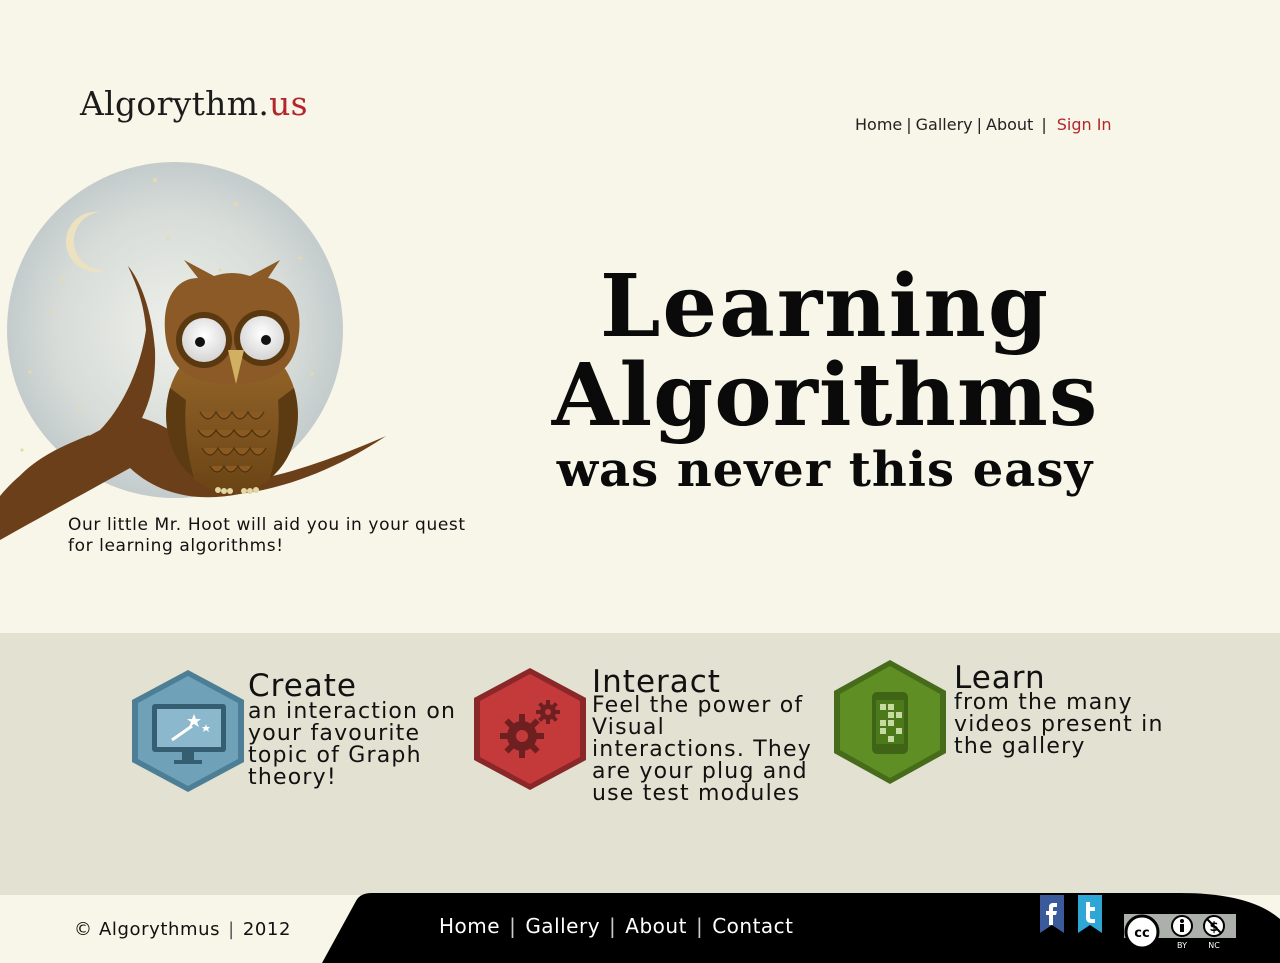 The height and width of the screenshot is (963, 1280). I want to click on footer-about-link: About, so click(656, 926).